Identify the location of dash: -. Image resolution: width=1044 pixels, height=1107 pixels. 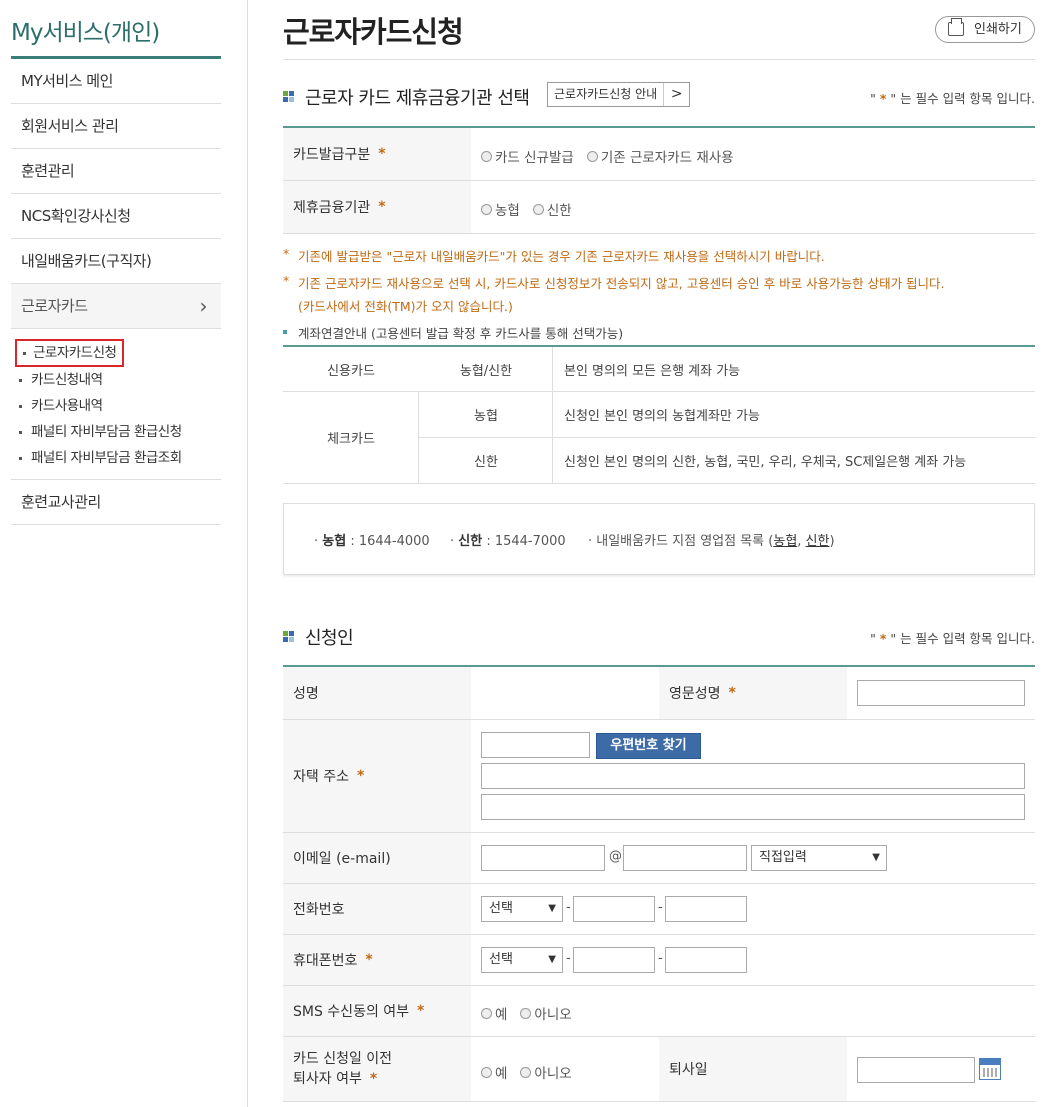
(568, 958).